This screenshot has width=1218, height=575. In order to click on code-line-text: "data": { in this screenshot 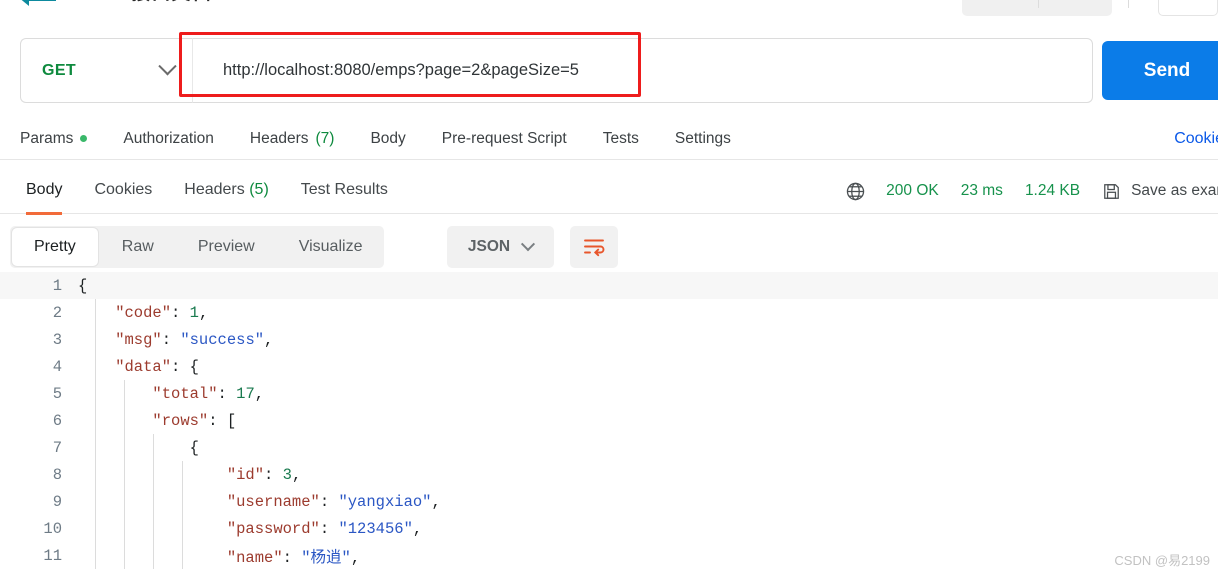, I will do `click(138, 367)`.